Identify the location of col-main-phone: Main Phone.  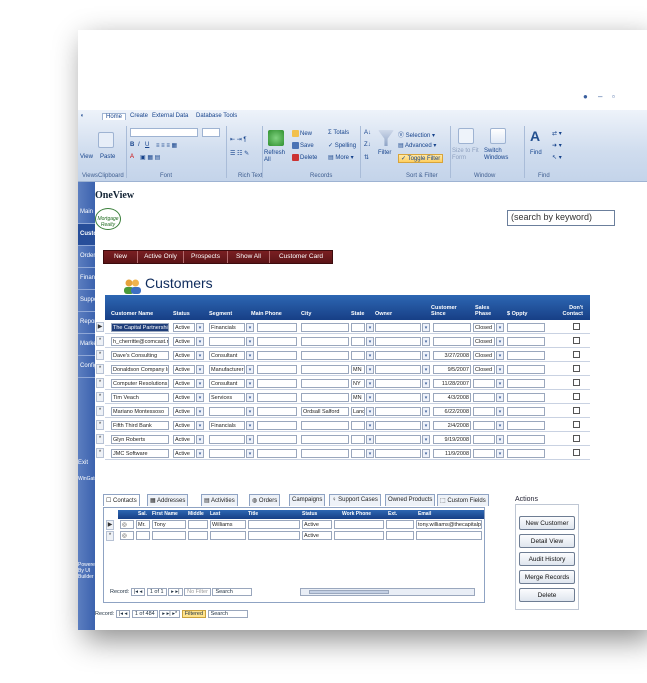
(266, 314).